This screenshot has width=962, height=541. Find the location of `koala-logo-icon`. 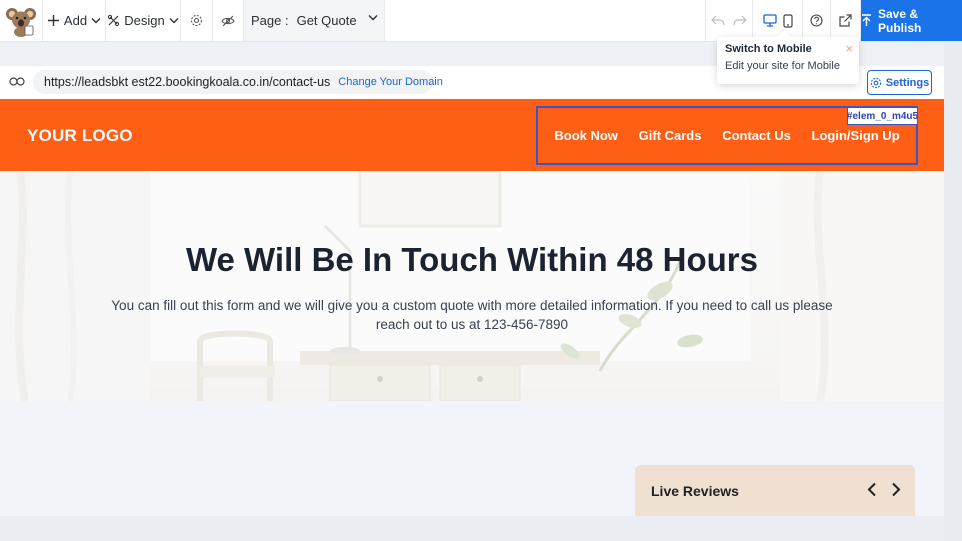

koala-logo-icon is located at coordinates (21, 20).